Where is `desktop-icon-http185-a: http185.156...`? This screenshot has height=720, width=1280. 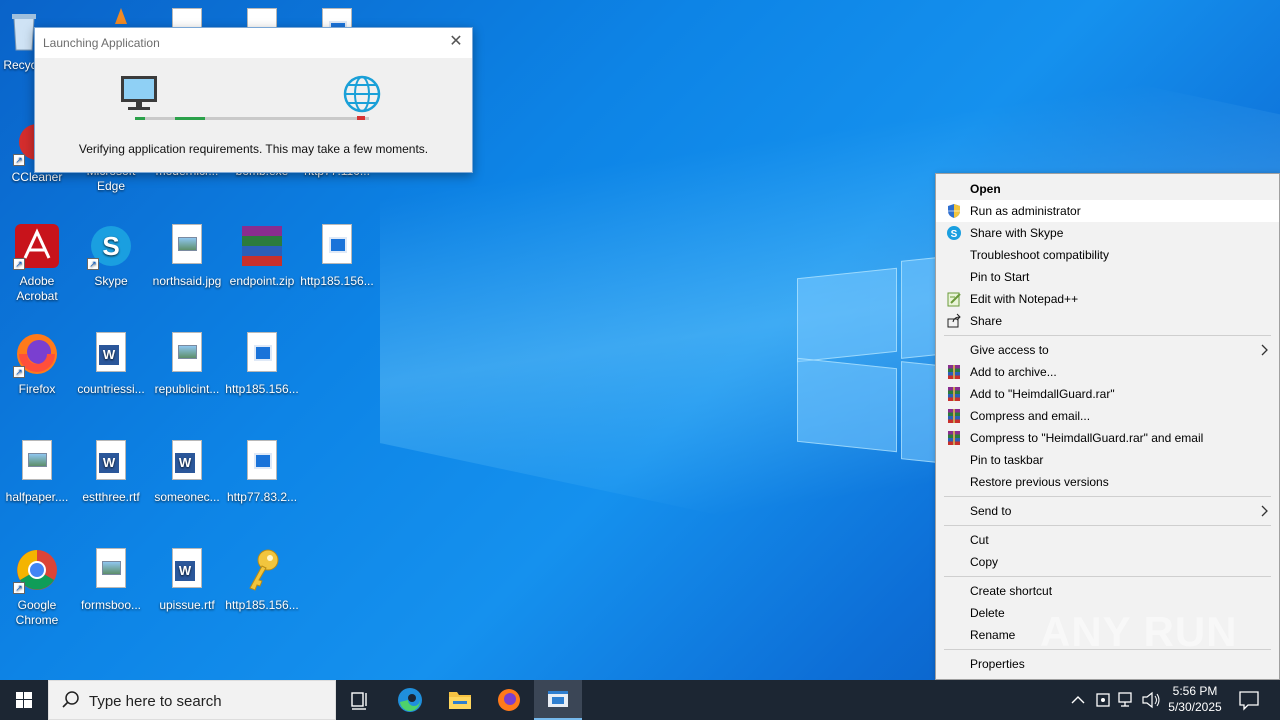
desktop-icon-http185-a: http185.156... is located at coordinates (337, 255).